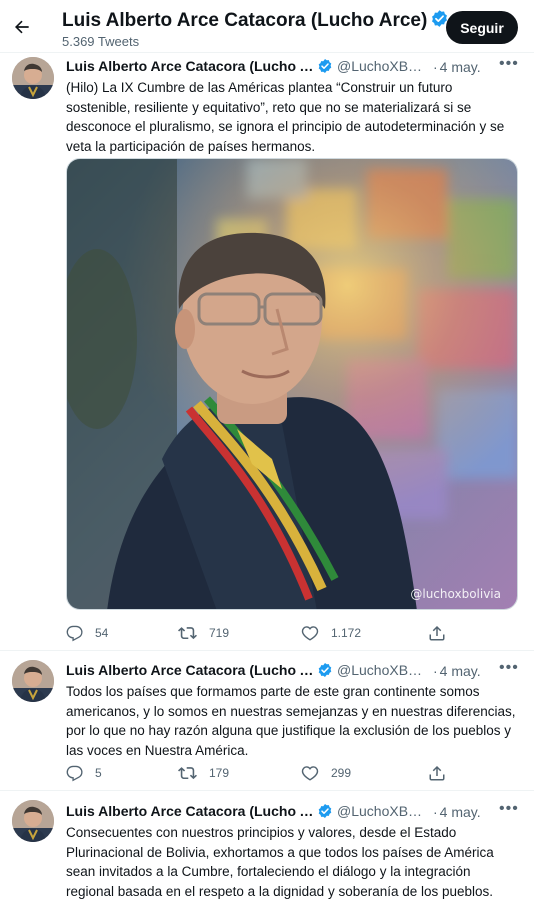 This screenshot has width=534, height=900. I want to click on reply-button: 5, so click(84, 773).